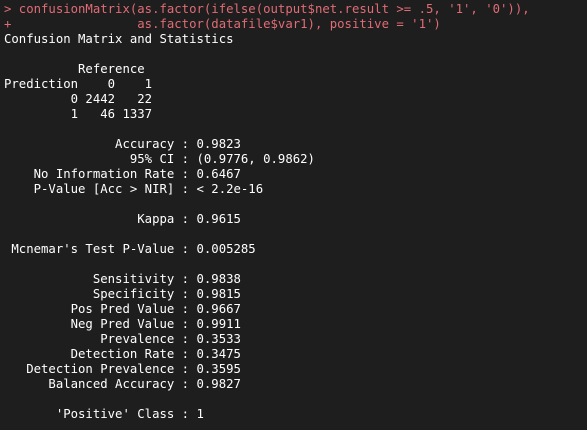 The width and height of the screenshot is (587, 430). I want to click on matrix-row-0: 0 2442 22, so click(78, 99).